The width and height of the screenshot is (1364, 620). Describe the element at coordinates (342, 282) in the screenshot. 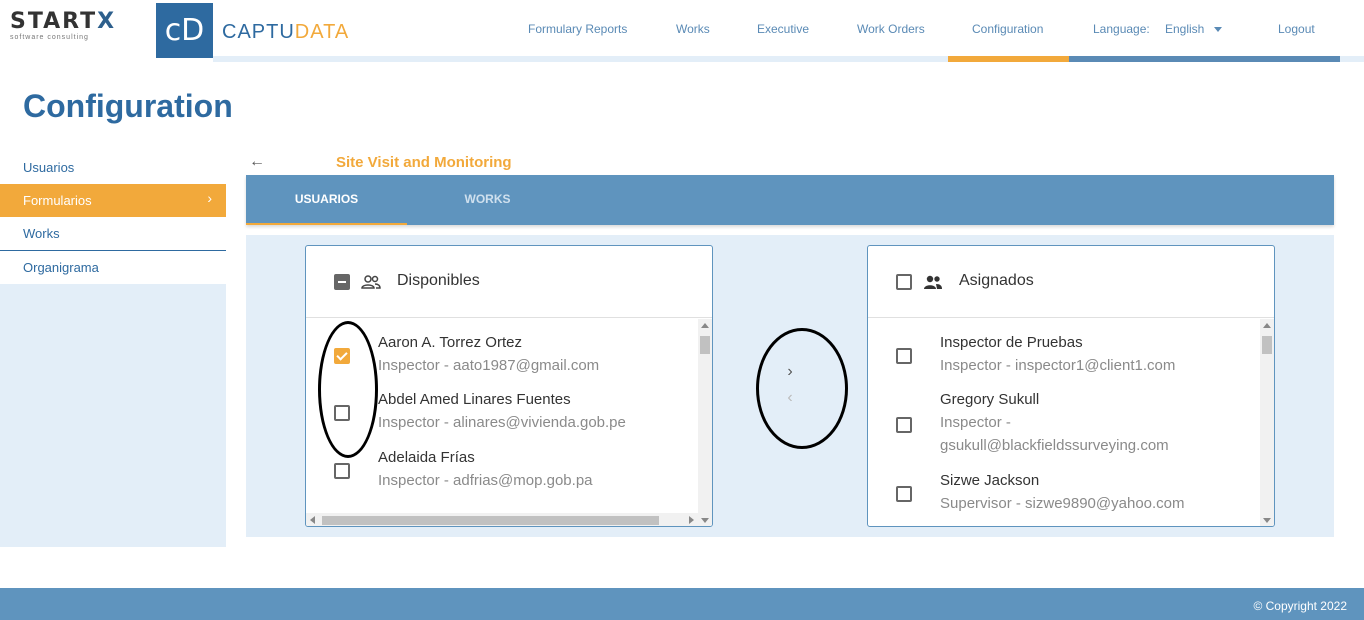

I see `select-all-available-checkbox` at that location.